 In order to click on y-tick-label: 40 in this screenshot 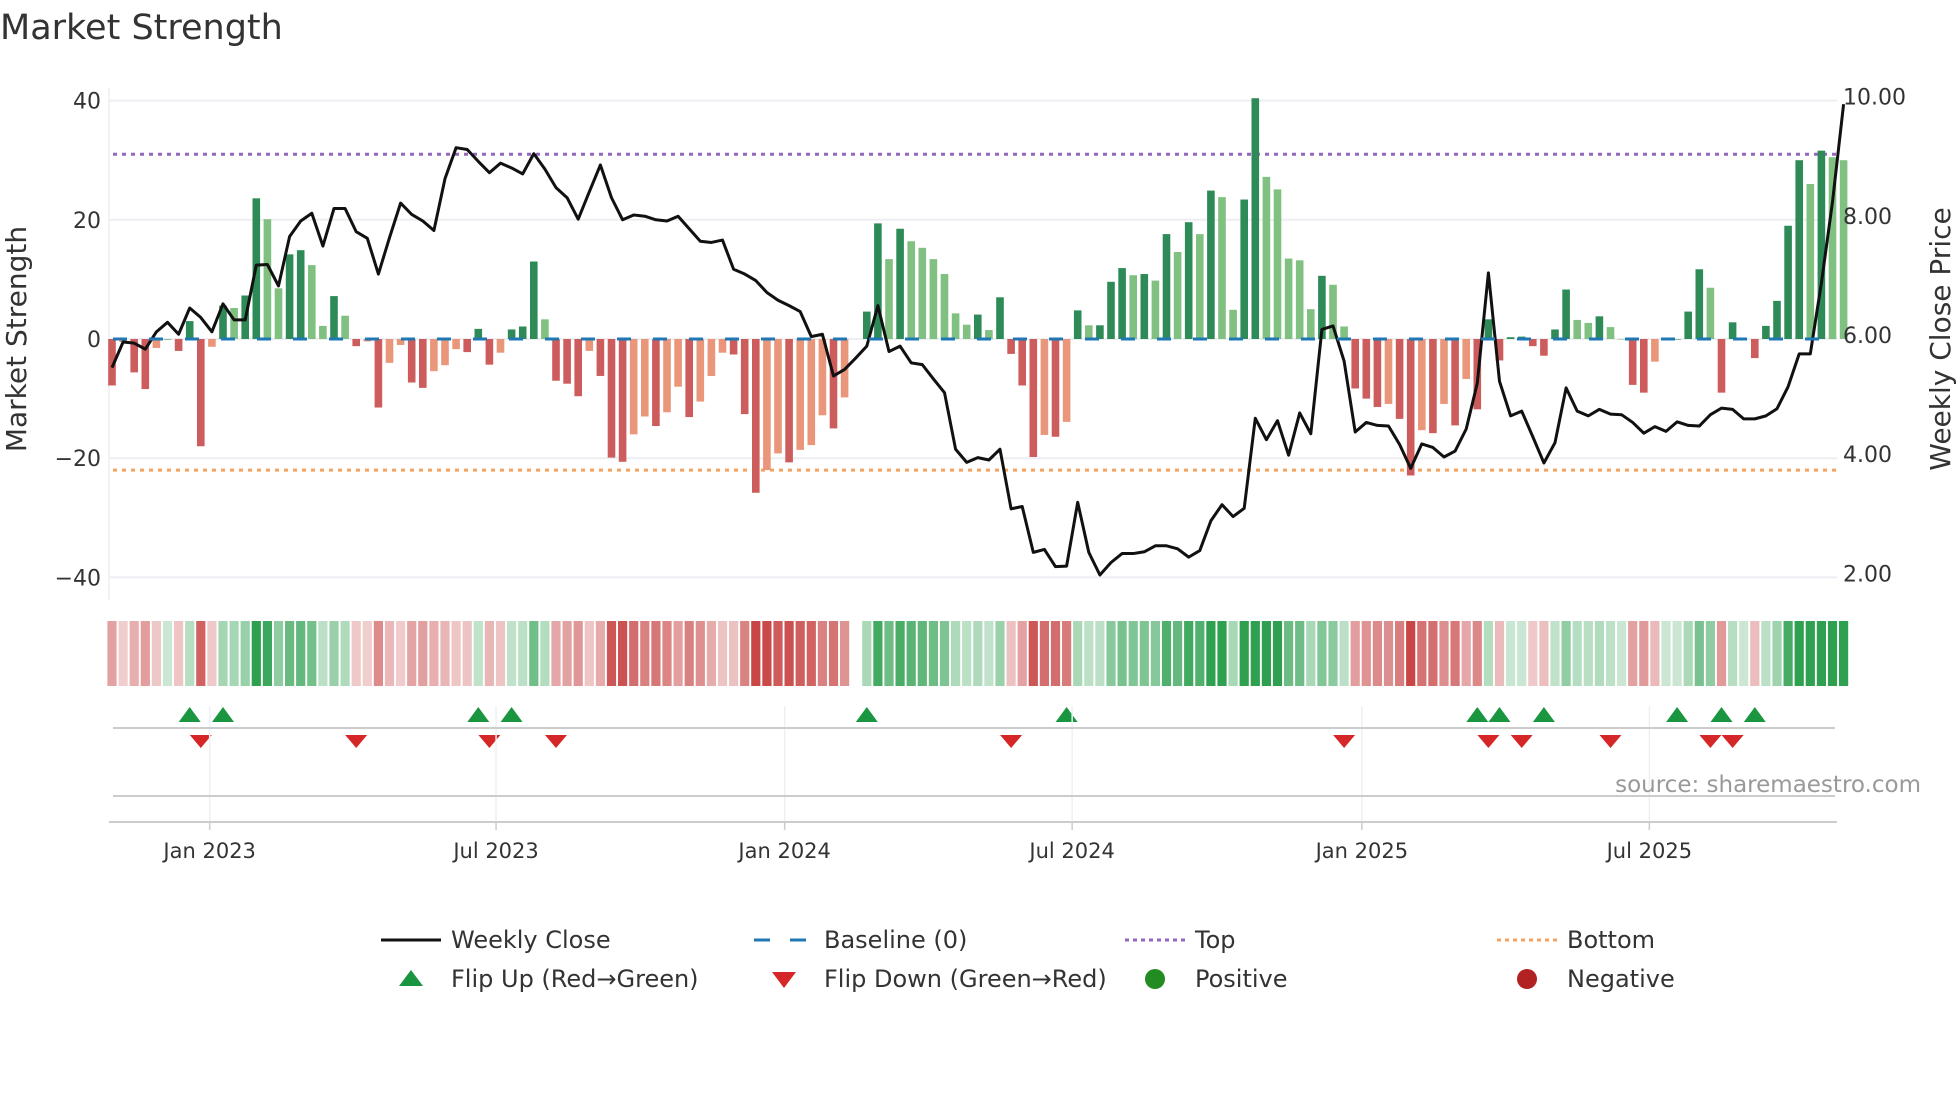, I will do `click(87, 102)`.